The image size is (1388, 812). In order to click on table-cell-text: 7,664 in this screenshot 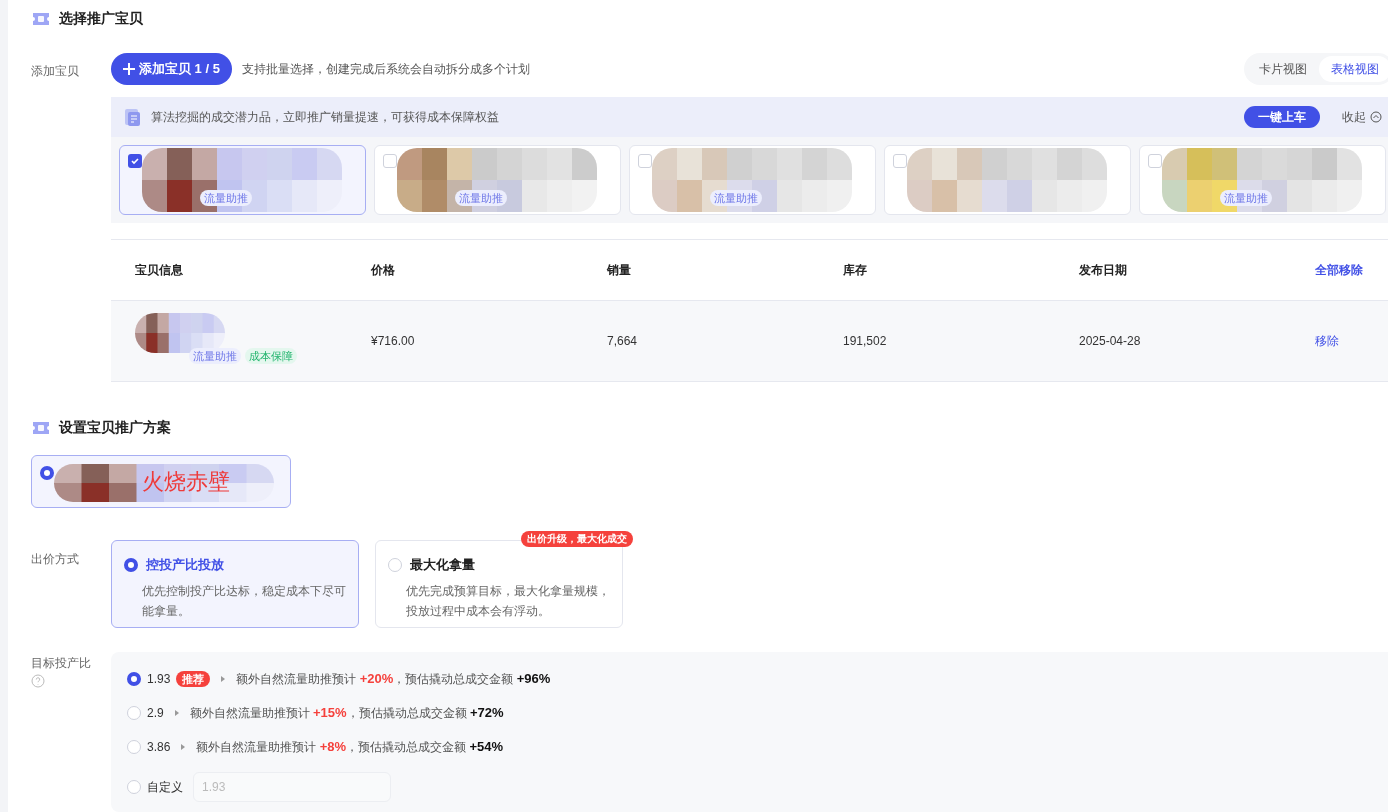, I will do `click(623, 341)`.